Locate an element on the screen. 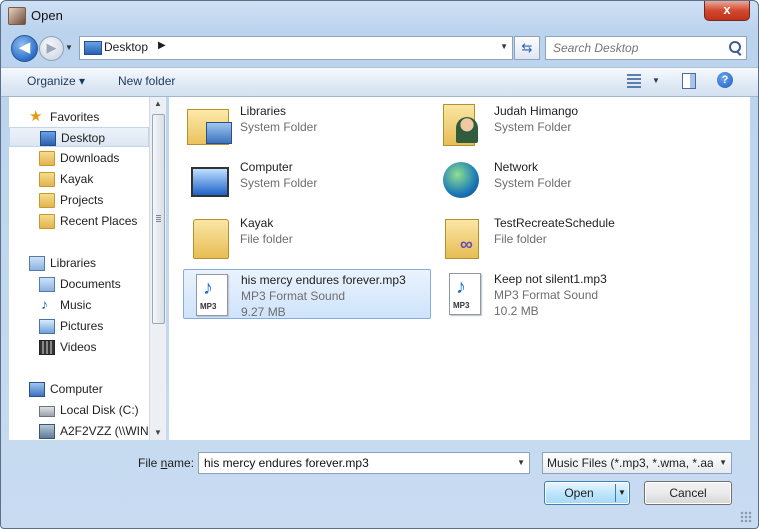 This screenshot has width=759, height=529. new-folder-button: New folder is located at coordinates (146, 81).